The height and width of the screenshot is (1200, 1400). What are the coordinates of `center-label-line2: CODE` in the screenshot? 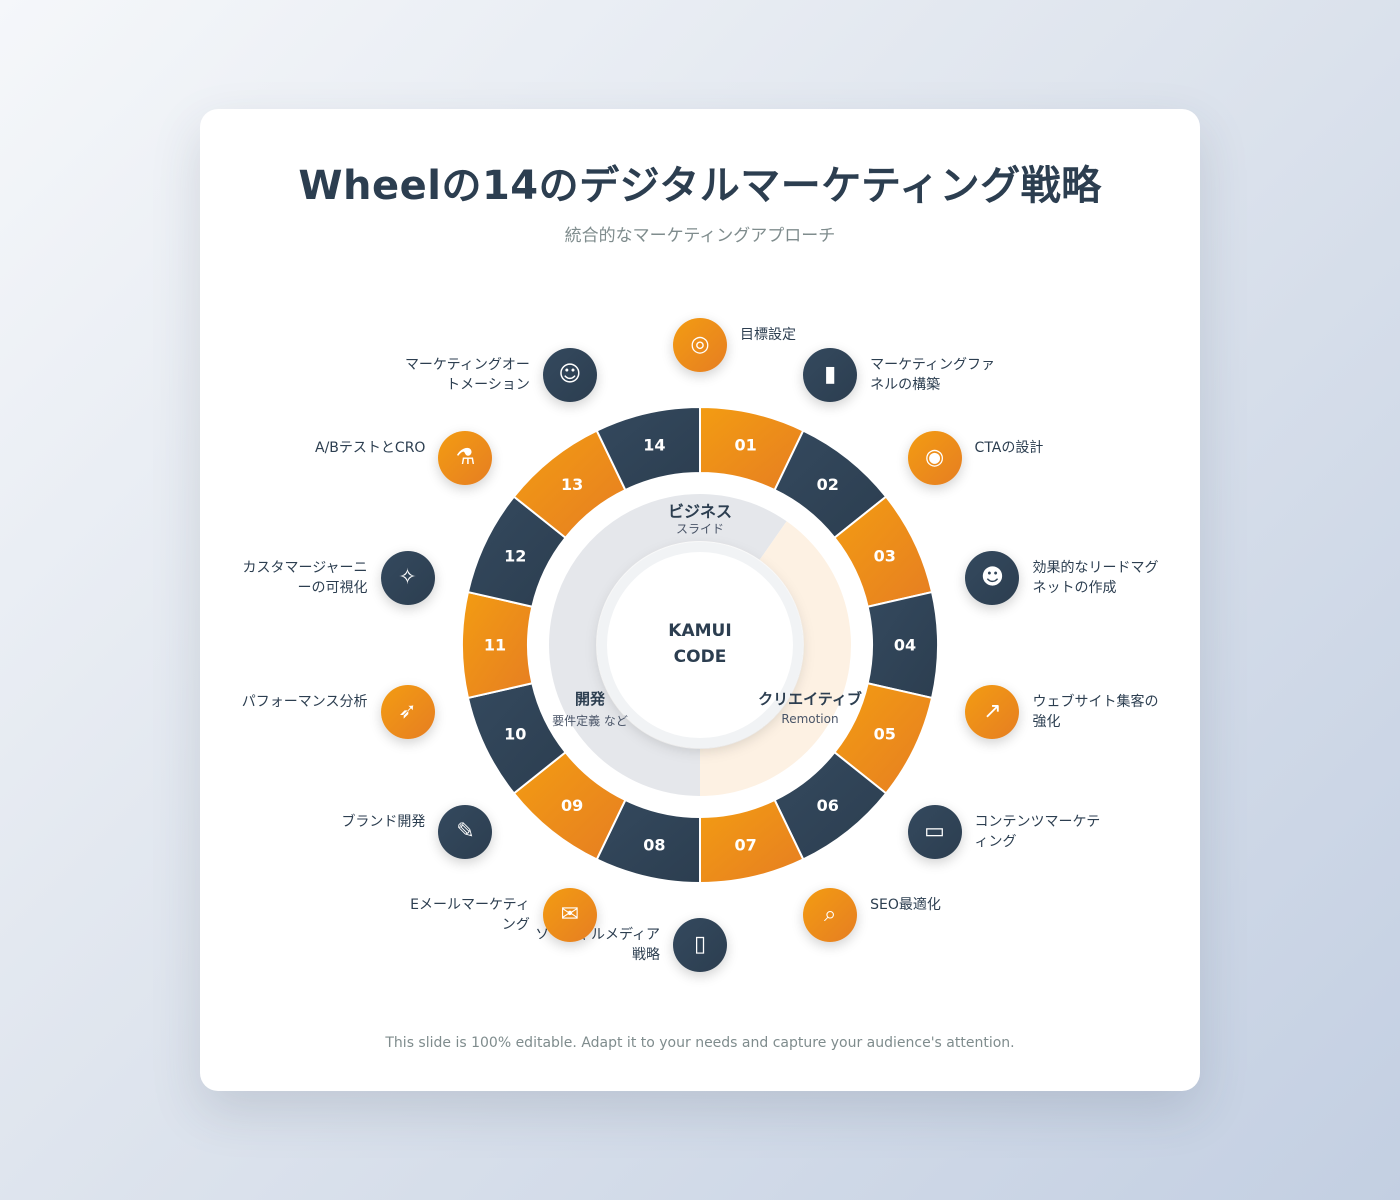 It's located at (700, 657).